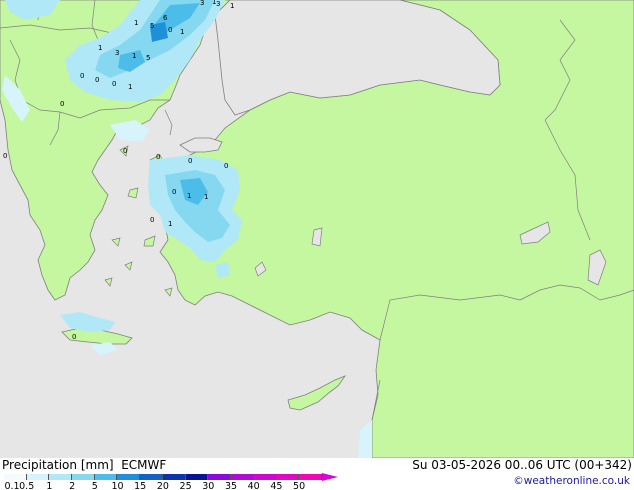 The width and height of the screenshot is (634, 490). What do you see at coordinates (208, 485) in the screenshot?
I see `legend-tick-label: 30` at bounding box center [208, 485].